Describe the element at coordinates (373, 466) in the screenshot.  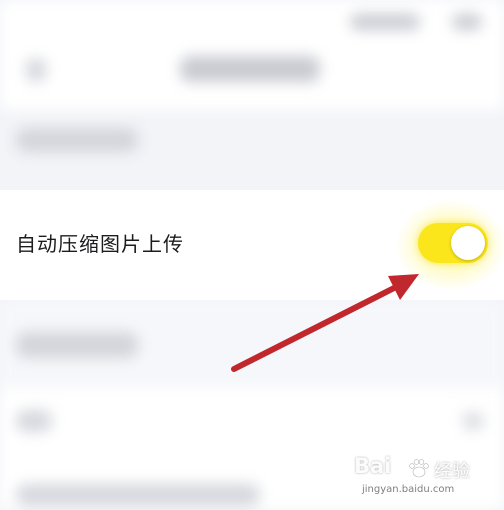
I see `watermark-brand: Bai` at that location.